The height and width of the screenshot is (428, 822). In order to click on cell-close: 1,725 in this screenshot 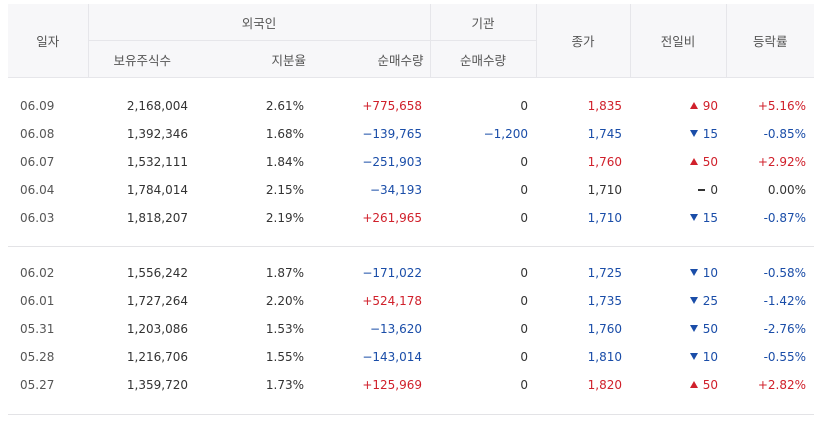, I will do `click(605, 273)`.